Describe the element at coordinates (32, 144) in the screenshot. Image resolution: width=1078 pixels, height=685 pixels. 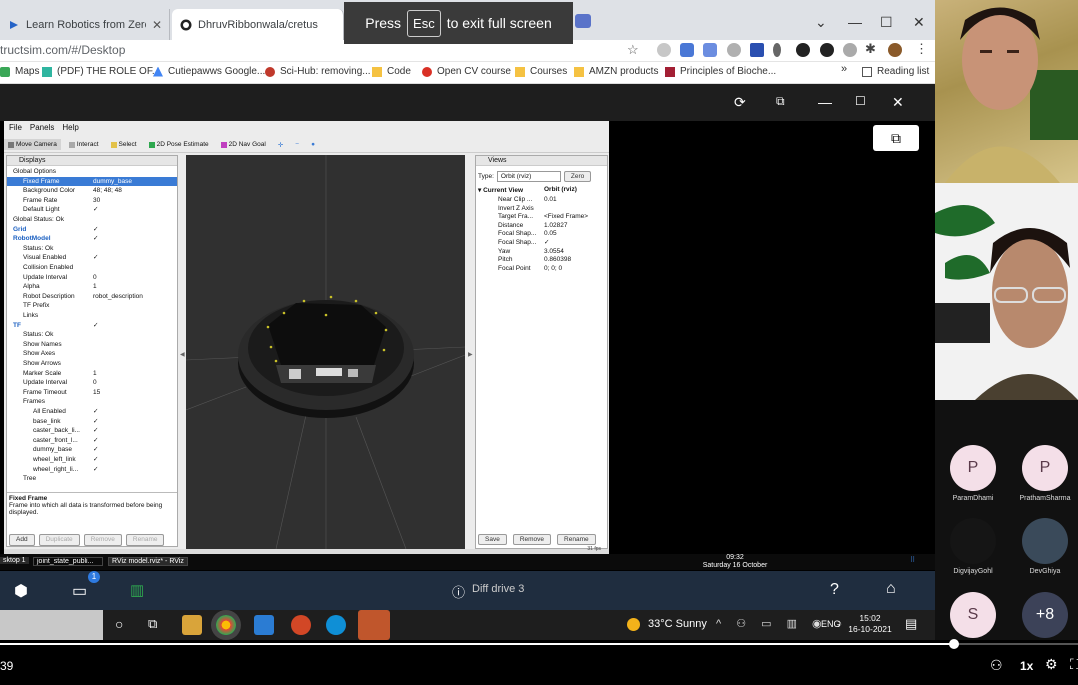
I see `tool-move-camera: Move Camera` at that location.